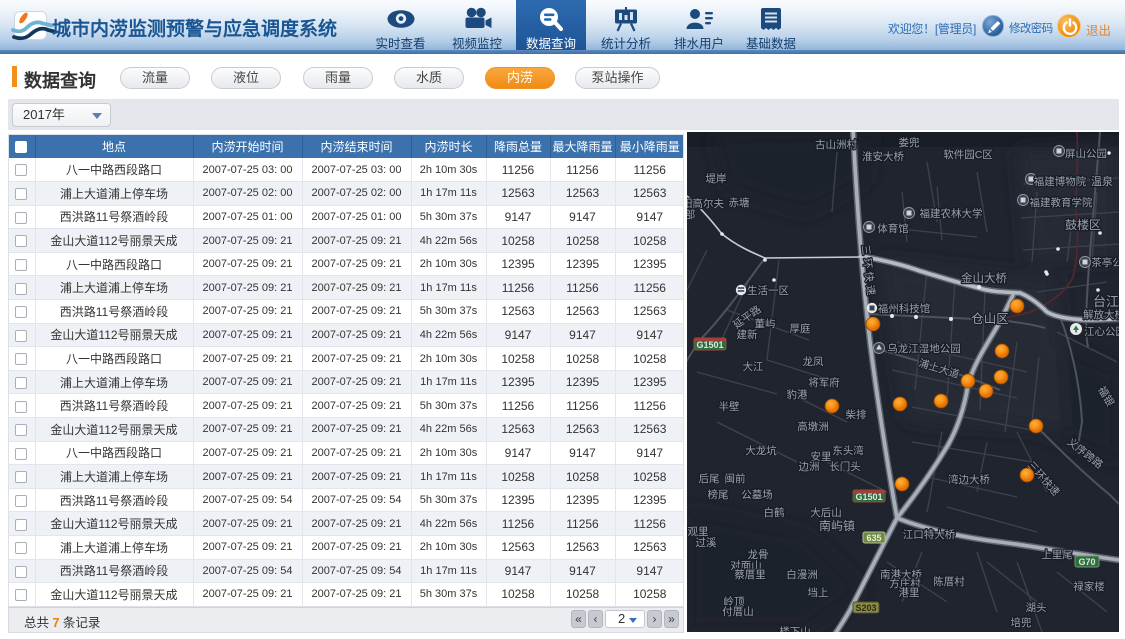  Describe the element at coordinates (893, 228) in the screenshot. I see `svg-text: 体育馆` at that location.